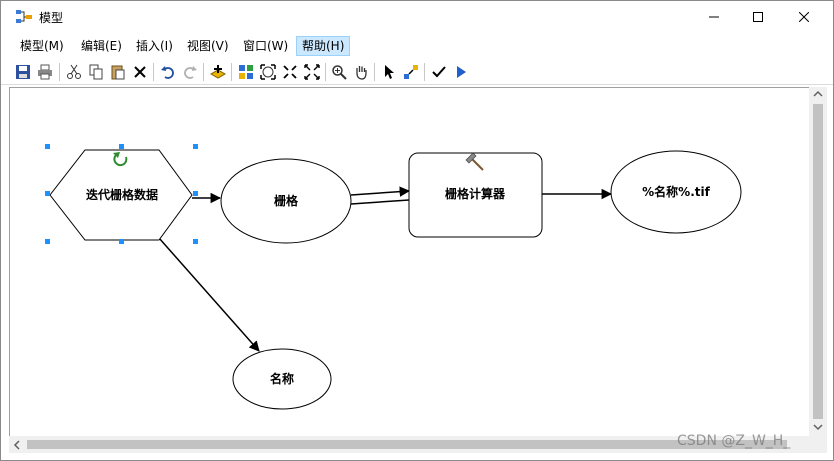  Describe the element at coordinates (42, 46) in the screenshot. I see `menu-model: 模型(M)` at that location.